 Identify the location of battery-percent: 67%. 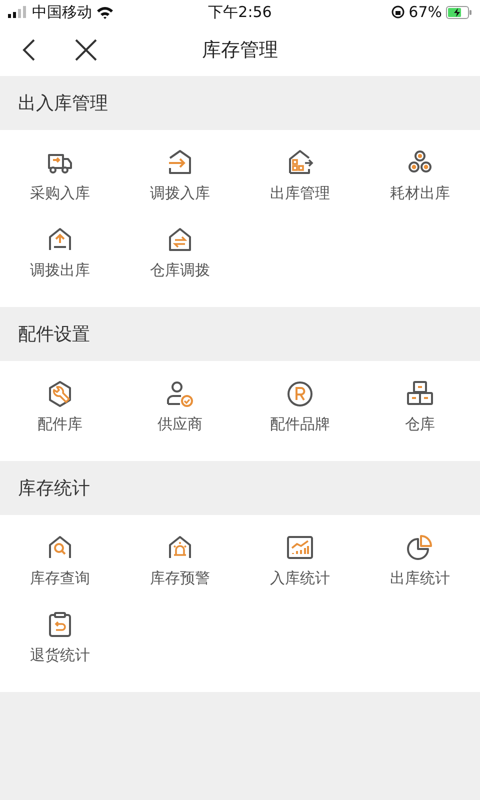
(425, 12).